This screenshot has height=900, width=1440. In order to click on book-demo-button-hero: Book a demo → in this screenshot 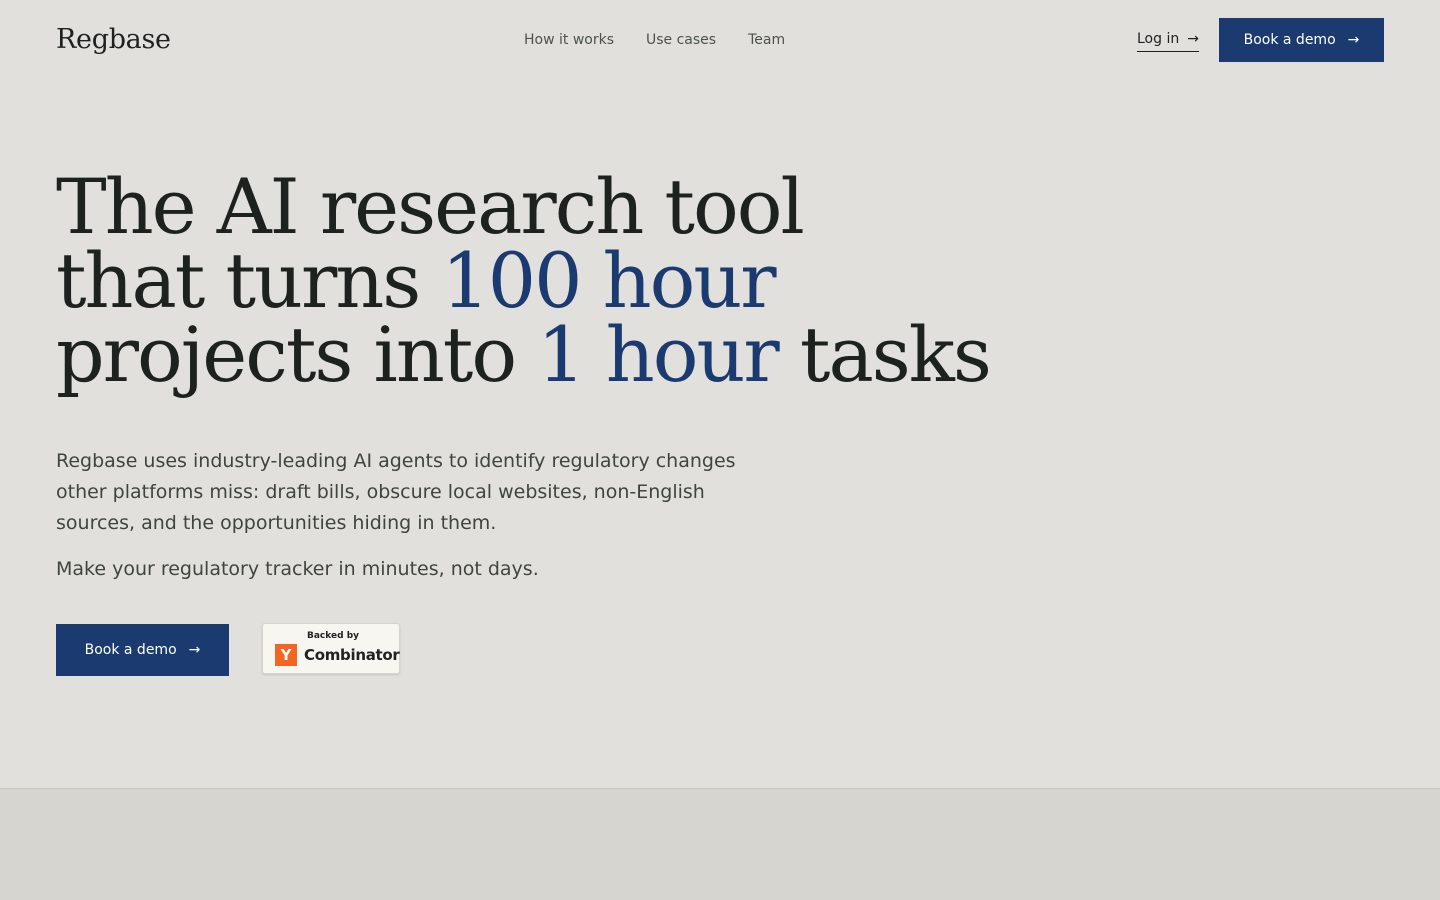, I will do `click(142, 650)`.